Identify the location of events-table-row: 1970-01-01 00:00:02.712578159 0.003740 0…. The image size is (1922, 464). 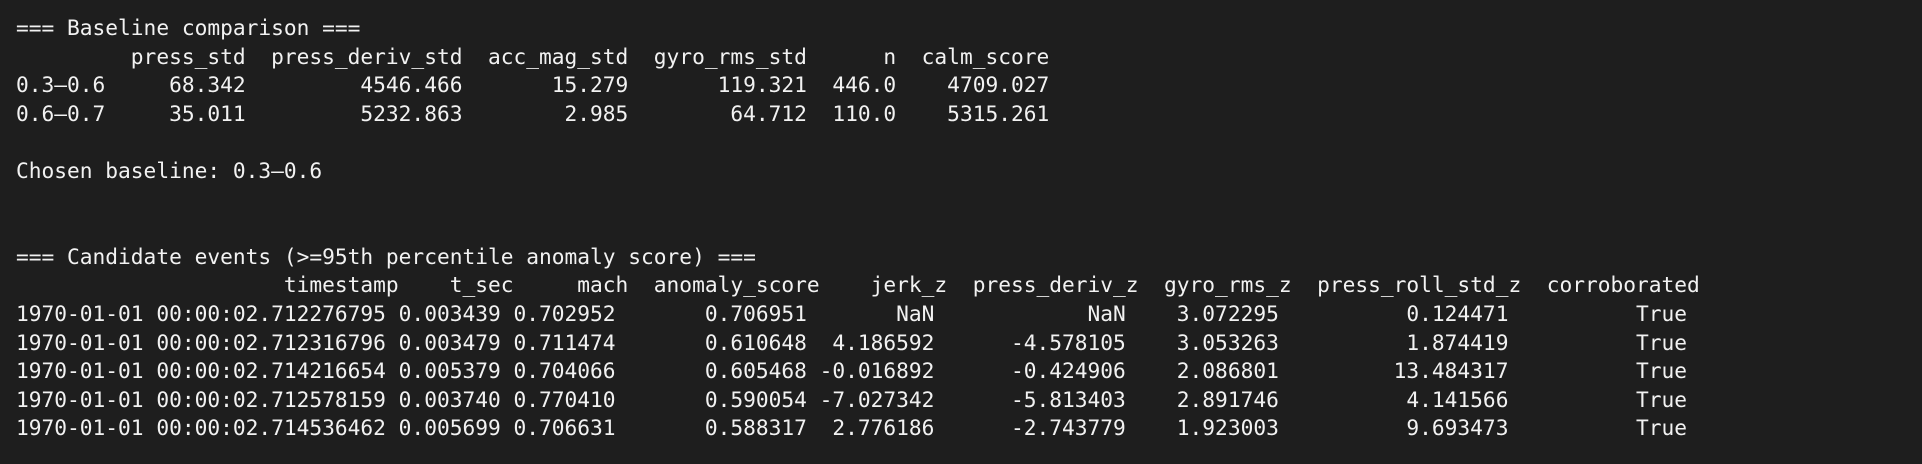
(852, 399).